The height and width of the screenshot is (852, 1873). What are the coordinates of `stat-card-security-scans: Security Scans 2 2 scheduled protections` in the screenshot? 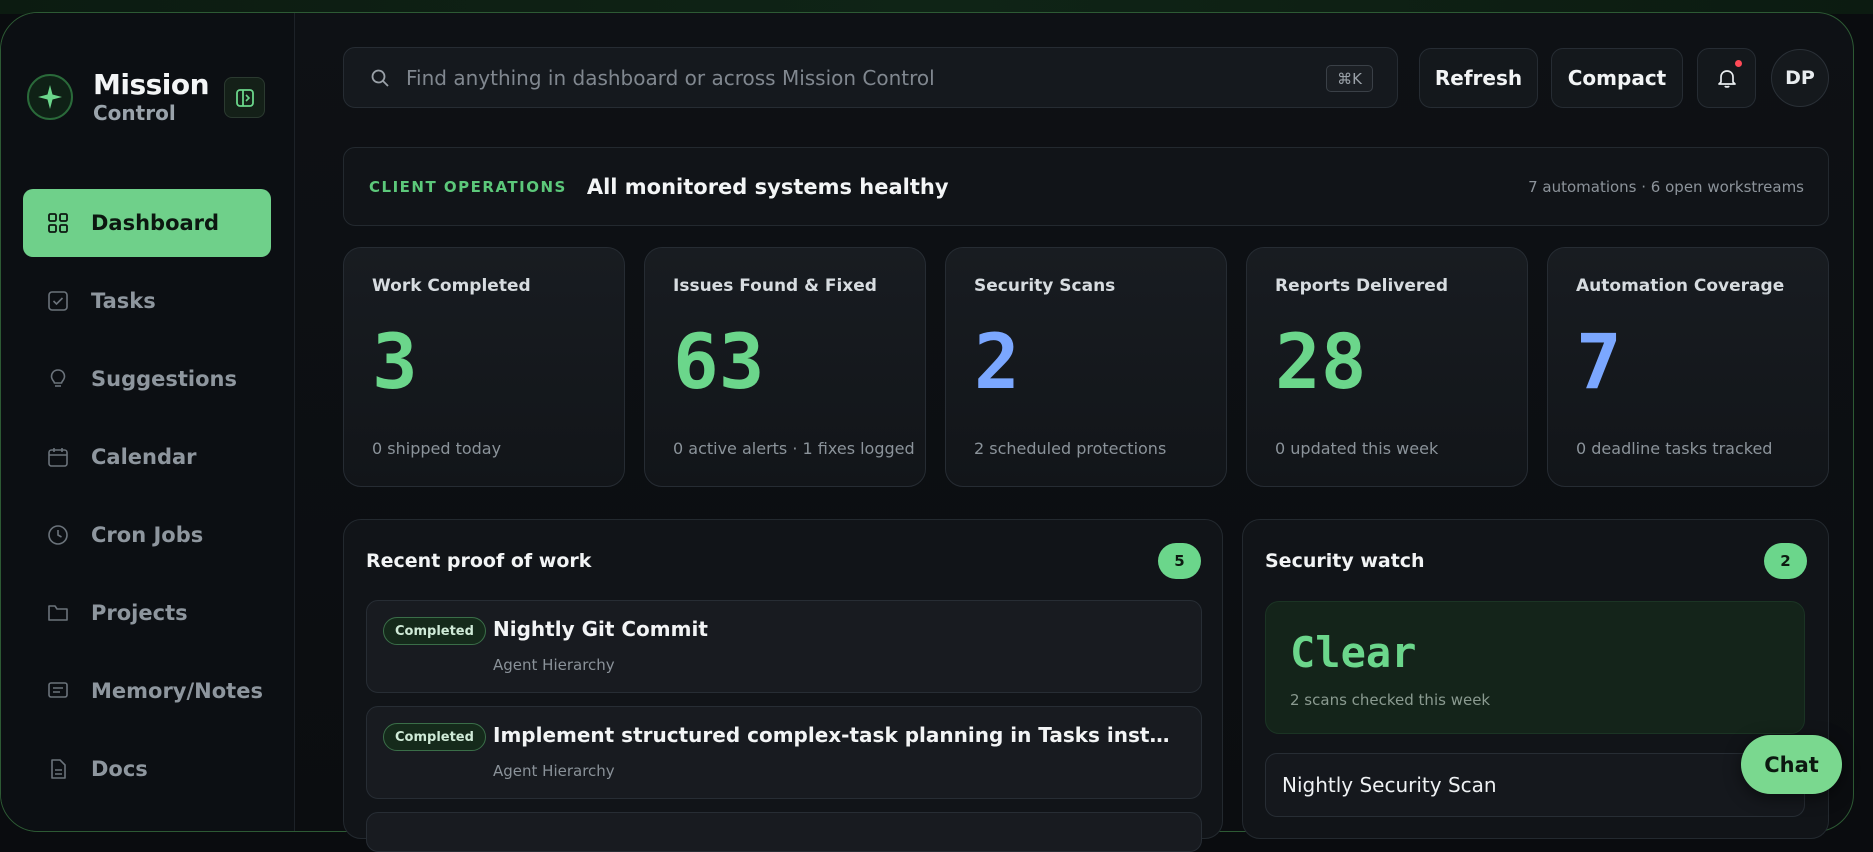 It's located at (1086, 367).